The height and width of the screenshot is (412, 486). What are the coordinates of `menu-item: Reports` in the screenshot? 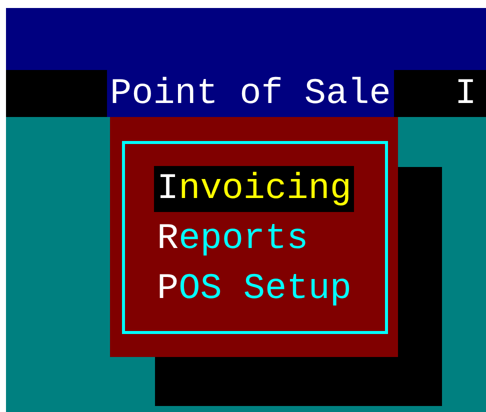 It's located at (233, 239).